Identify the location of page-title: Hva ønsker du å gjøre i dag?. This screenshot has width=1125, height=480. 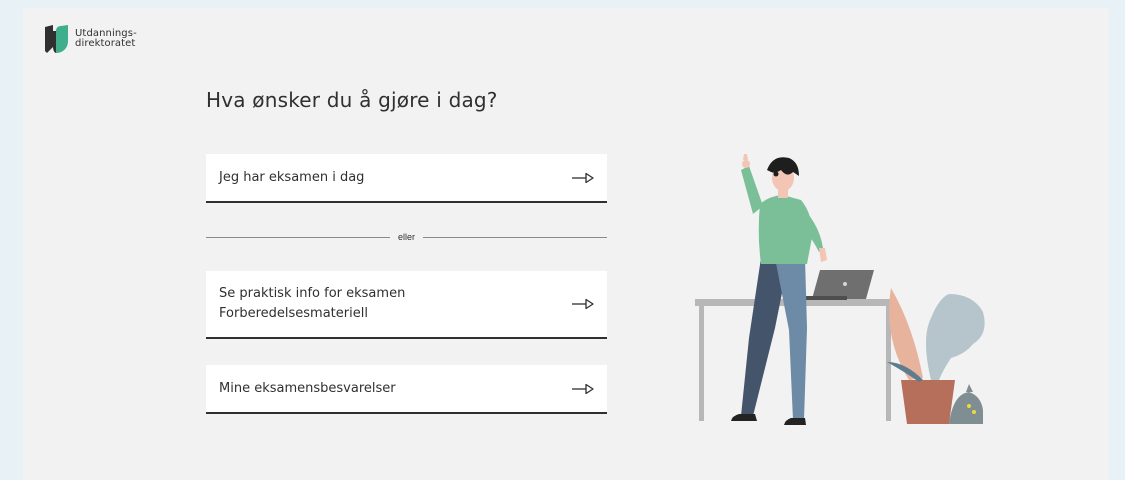
(352, 100).